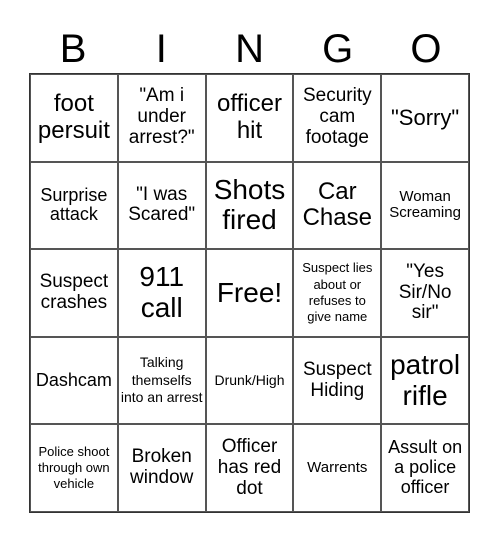 This screenshot has height=544, width=500. Describe the element at coordinates (425, 118) in the screenshot. I see `bingo-cell: "Sorry"` at that location.